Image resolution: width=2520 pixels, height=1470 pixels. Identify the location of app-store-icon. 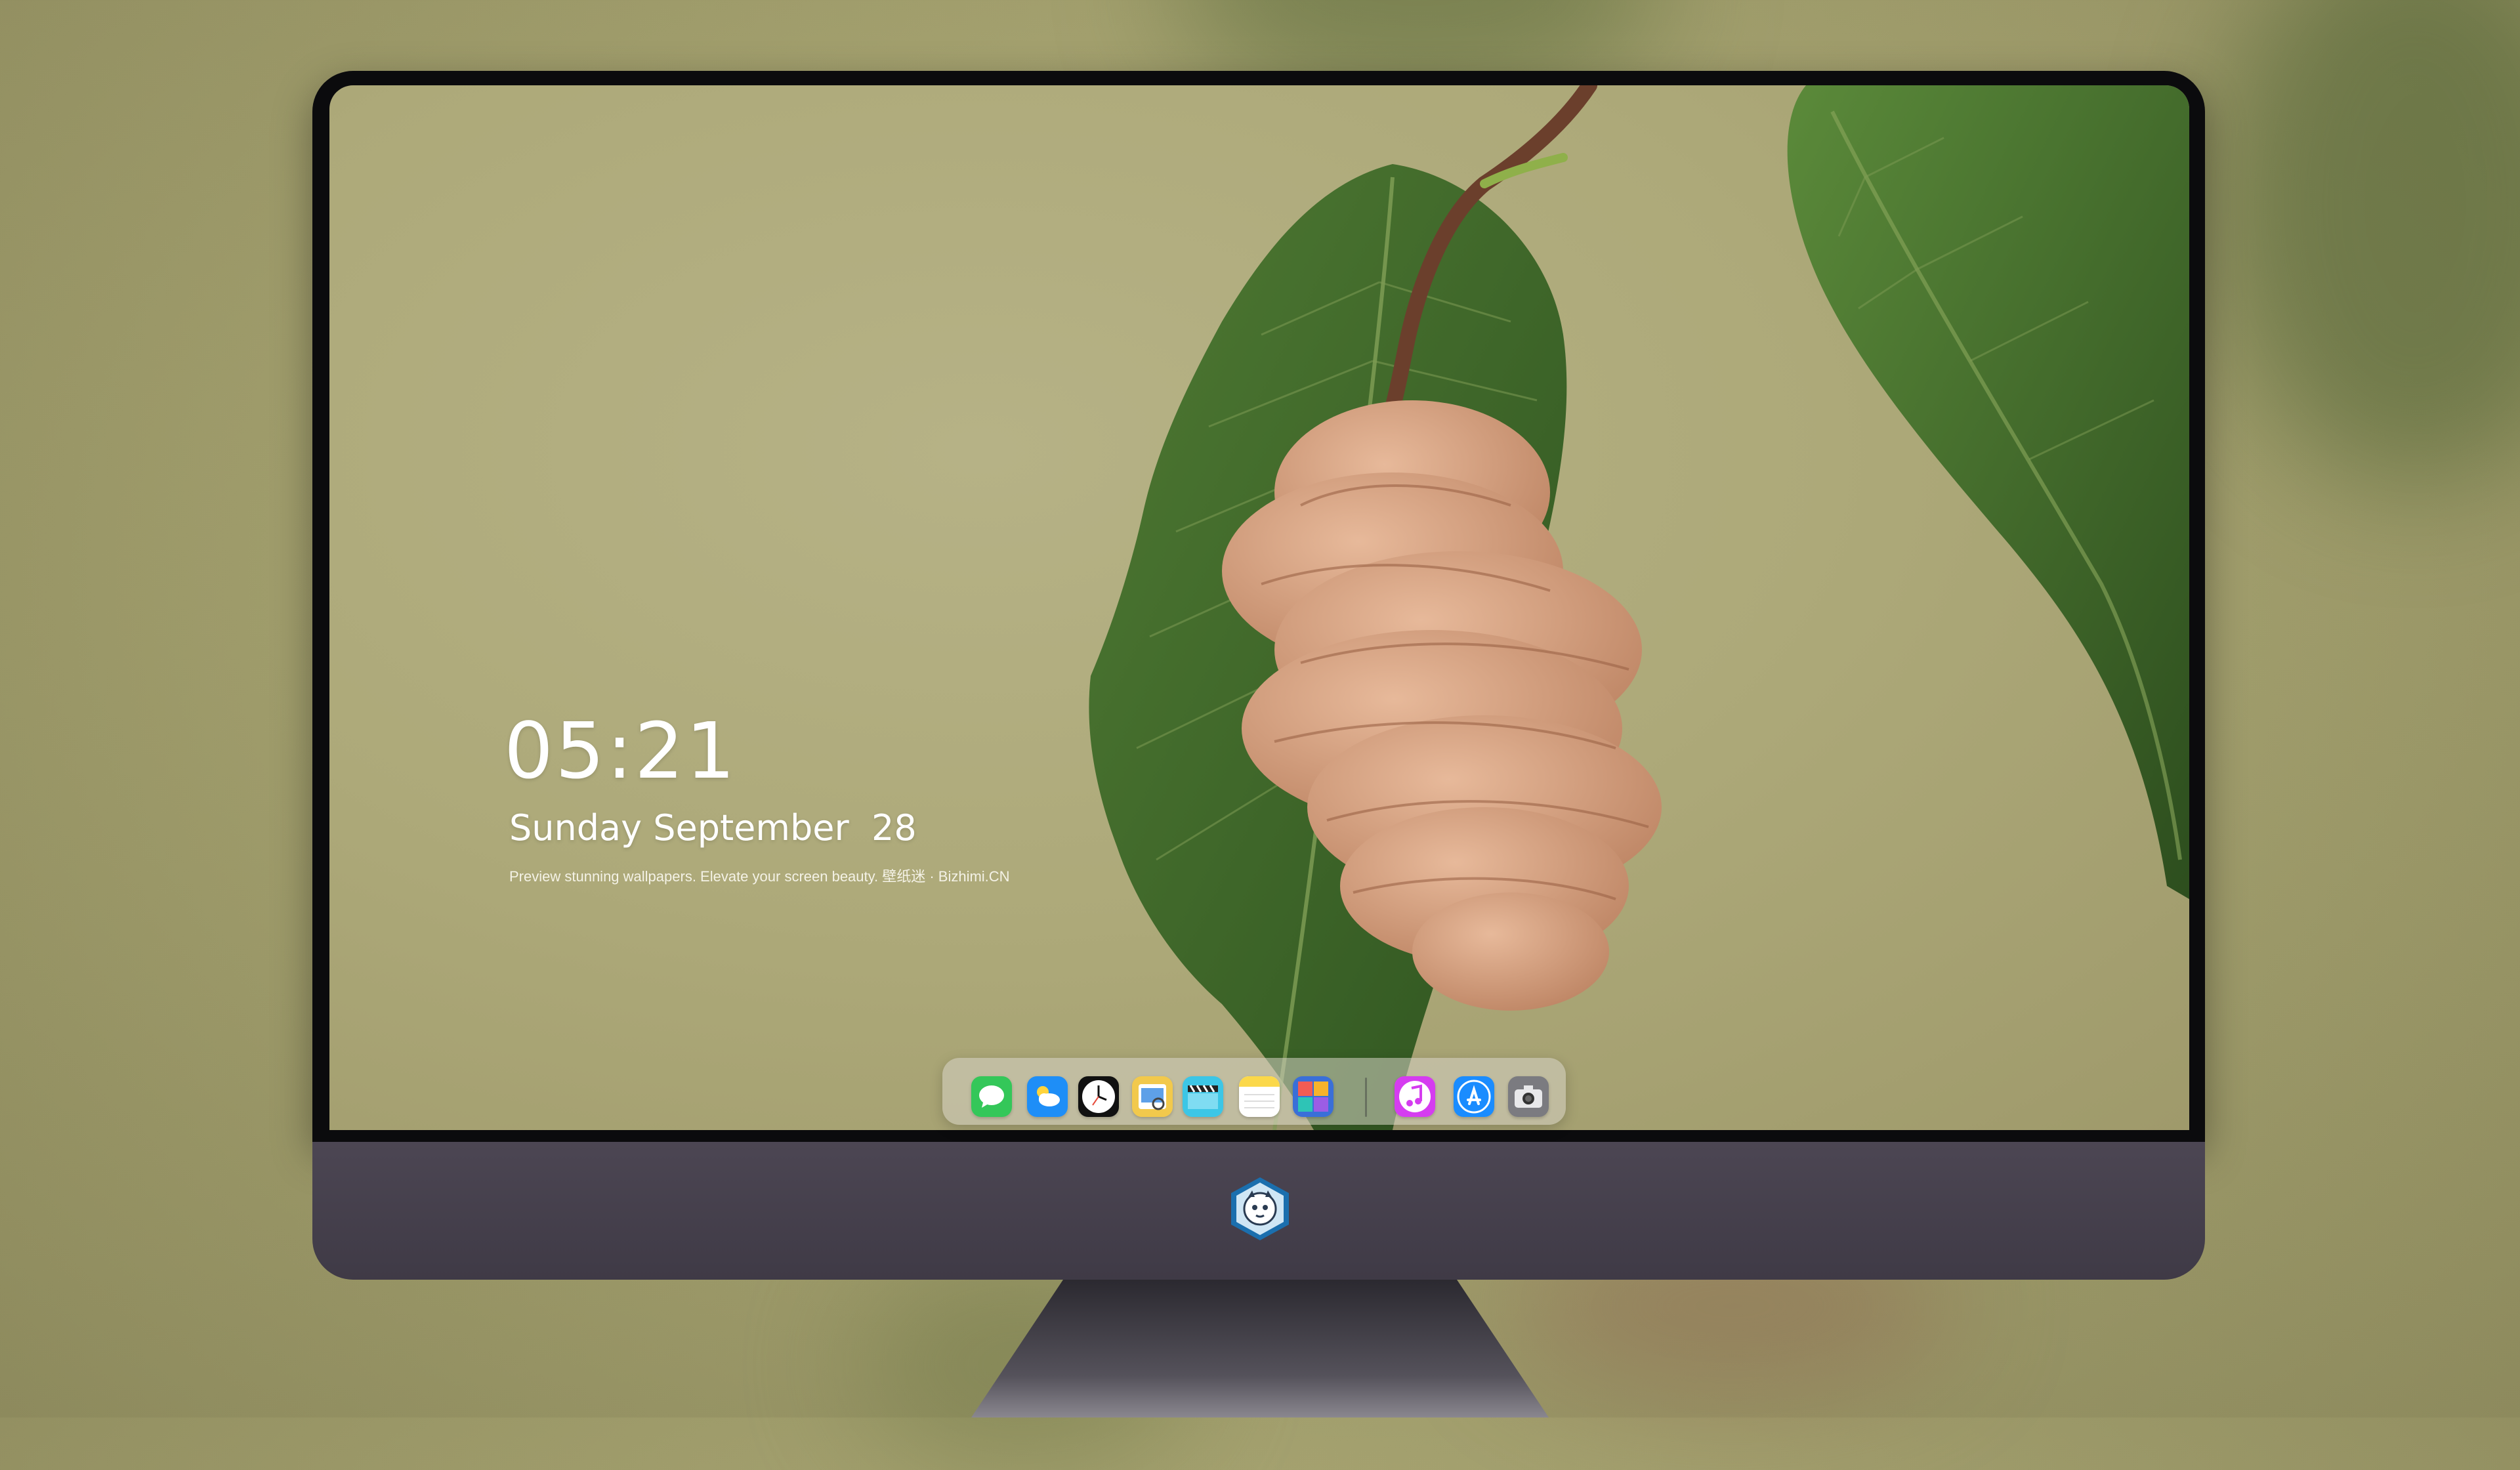
(1474, 1096).